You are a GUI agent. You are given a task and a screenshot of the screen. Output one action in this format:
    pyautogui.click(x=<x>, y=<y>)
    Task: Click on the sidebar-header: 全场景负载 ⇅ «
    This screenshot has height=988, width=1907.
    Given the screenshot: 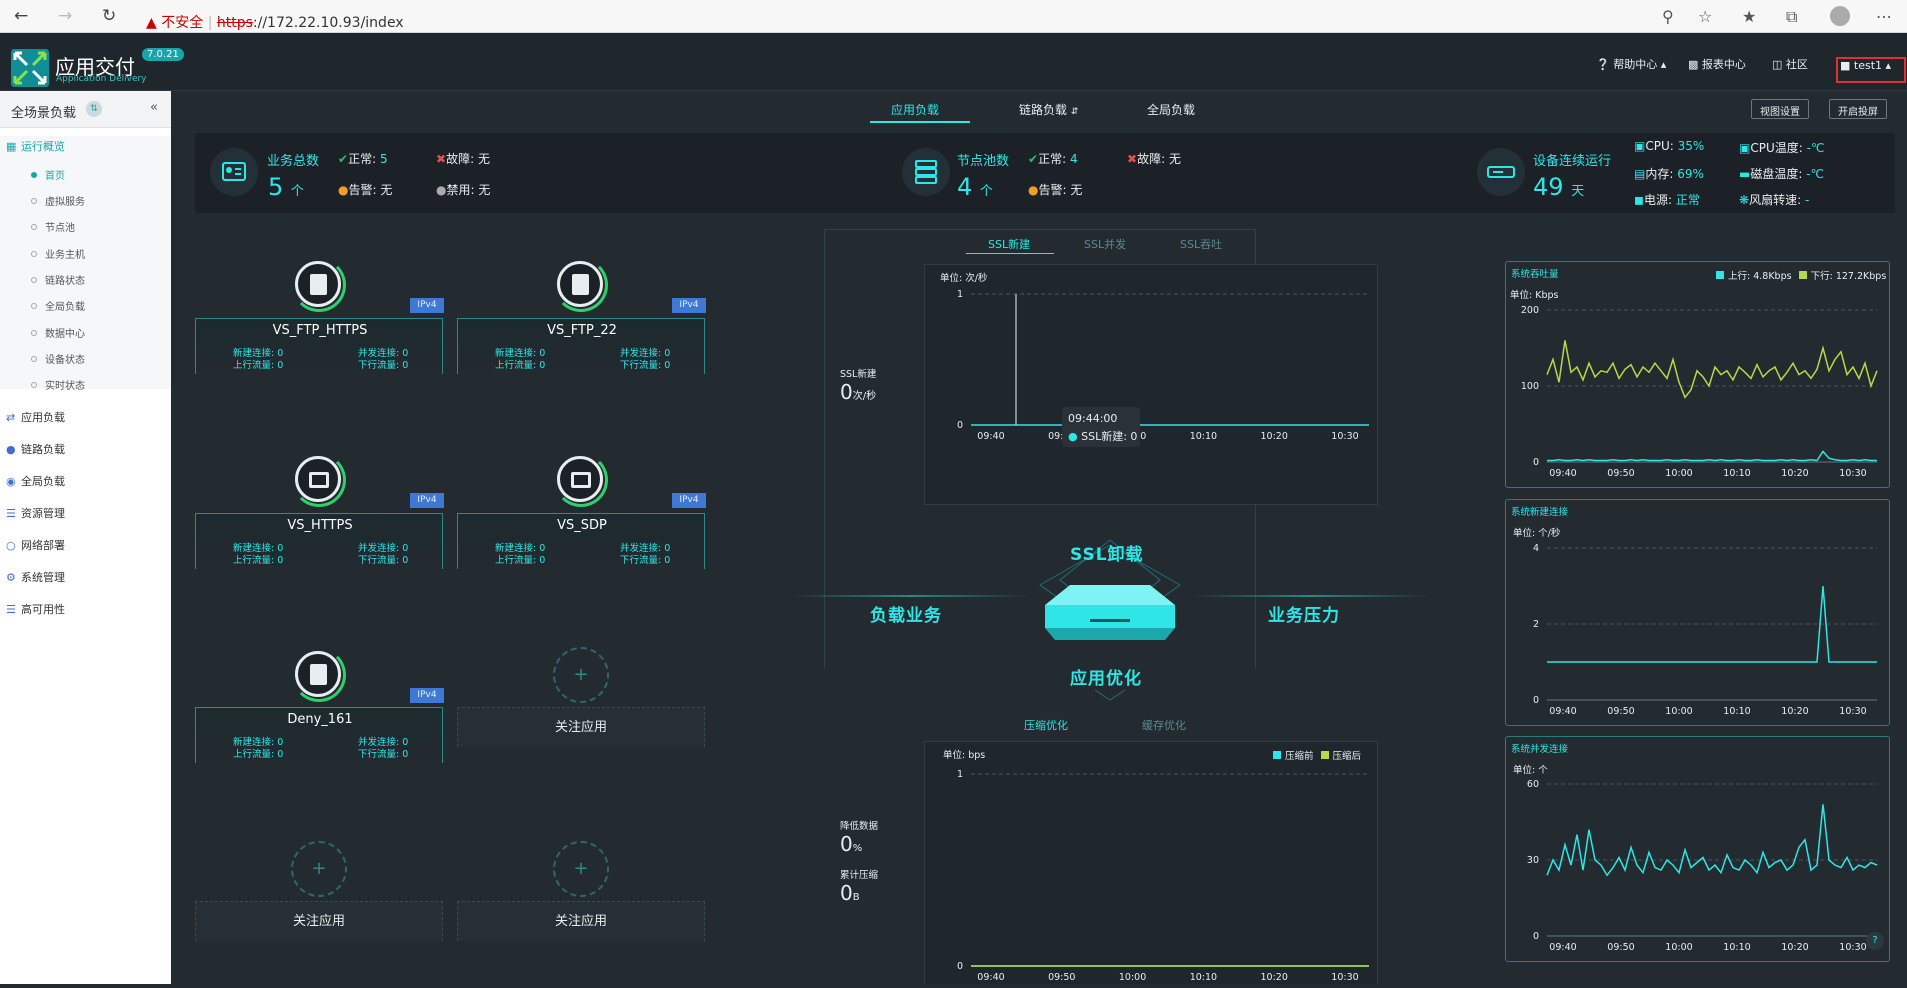 What is the action you would take?
    pyautogui.click(x=85, y=109)
    